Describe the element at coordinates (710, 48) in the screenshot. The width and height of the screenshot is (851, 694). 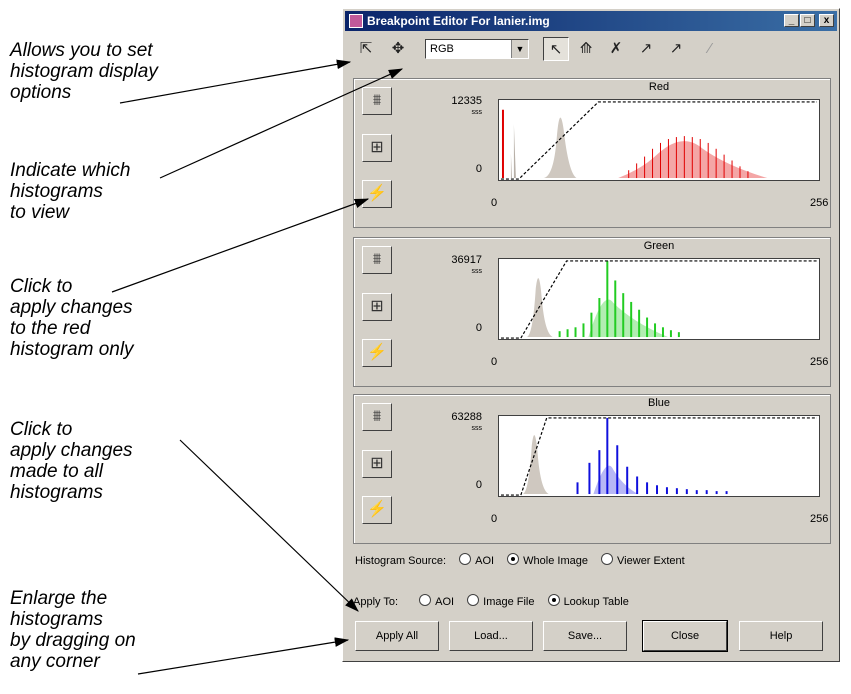
I see `smooth-curve-icon: ⁄` at that location.